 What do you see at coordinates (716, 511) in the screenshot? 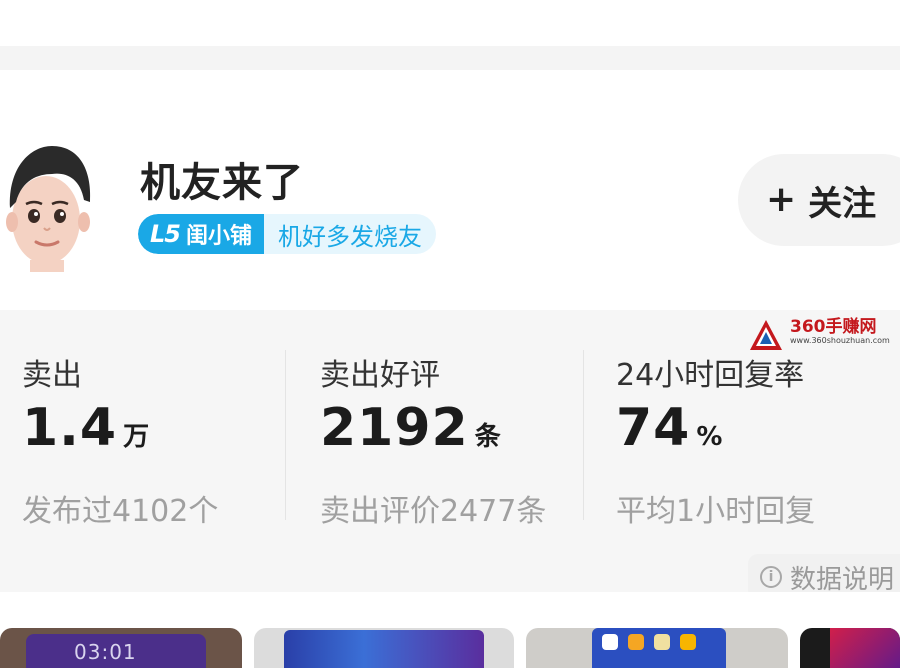
I see `stat-subtext: 平均1小时回复` at bounding box center [716, 511].